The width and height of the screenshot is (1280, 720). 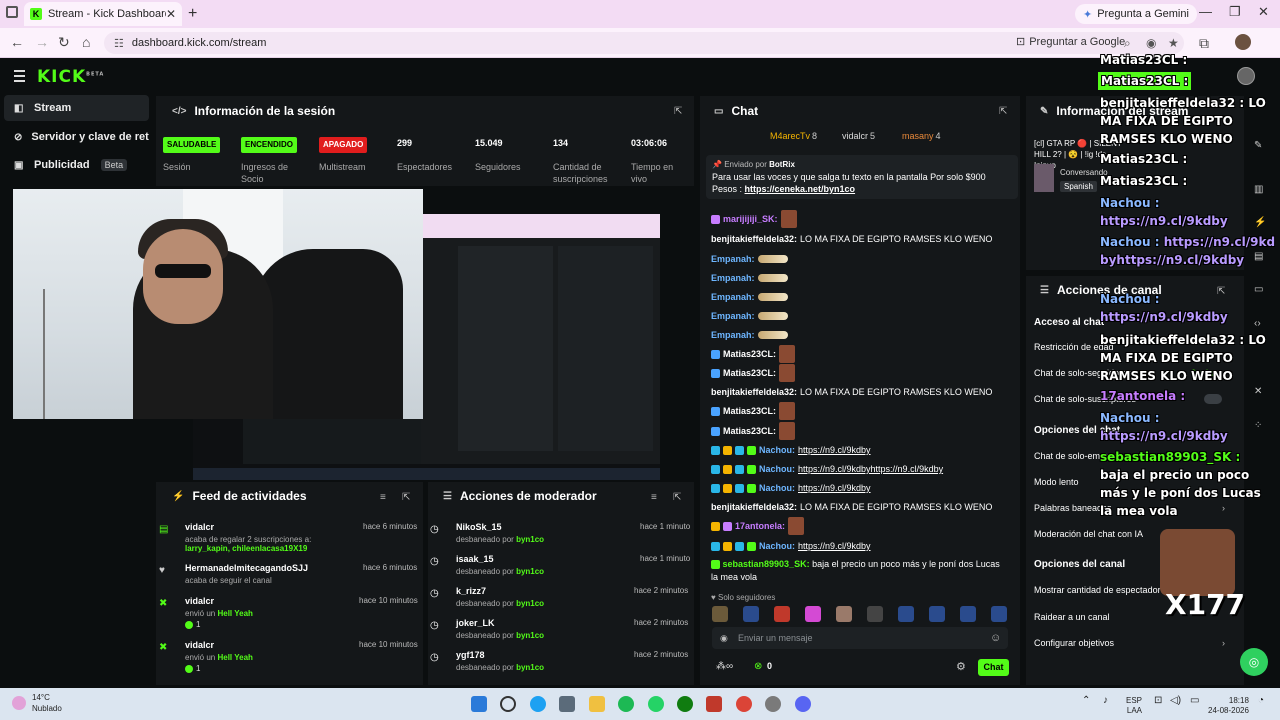 What do you see at coordinates (1228, 706) in the screenshot?
I see `clock: 18:18 24-08-2026` at bounding box center [1228, 706].